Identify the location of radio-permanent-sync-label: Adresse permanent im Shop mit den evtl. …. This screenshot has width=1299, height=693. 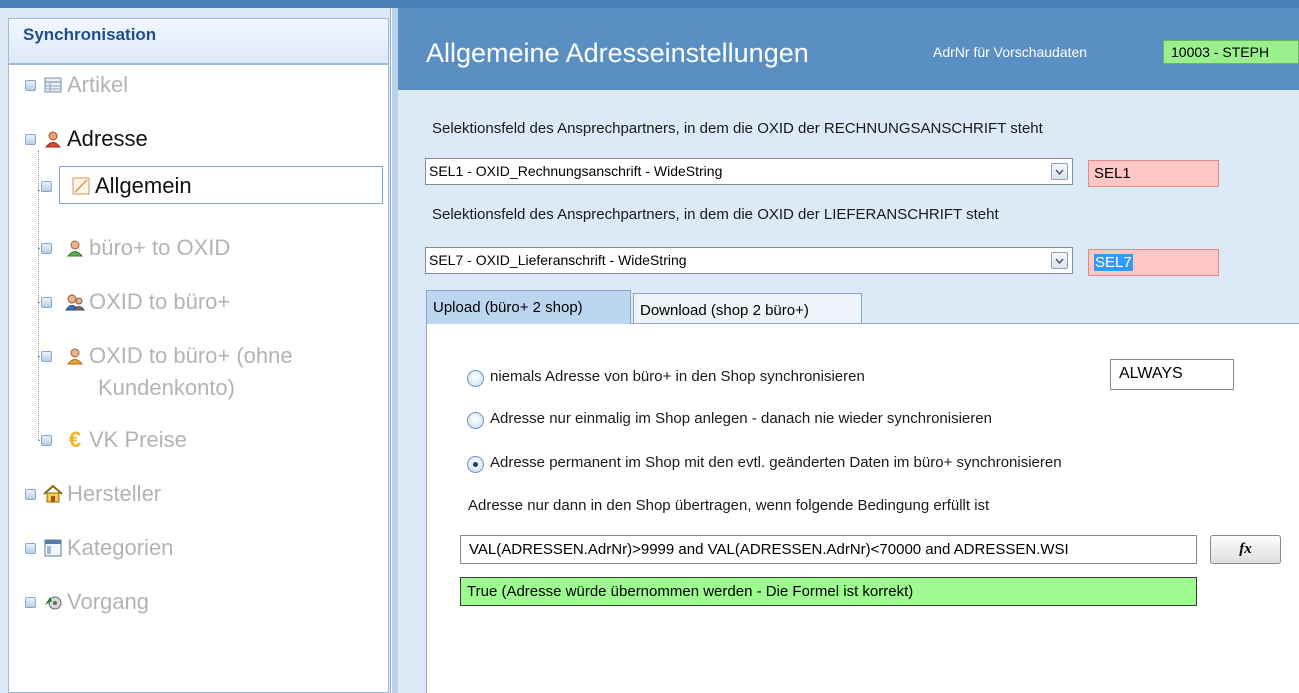
(776, 462).